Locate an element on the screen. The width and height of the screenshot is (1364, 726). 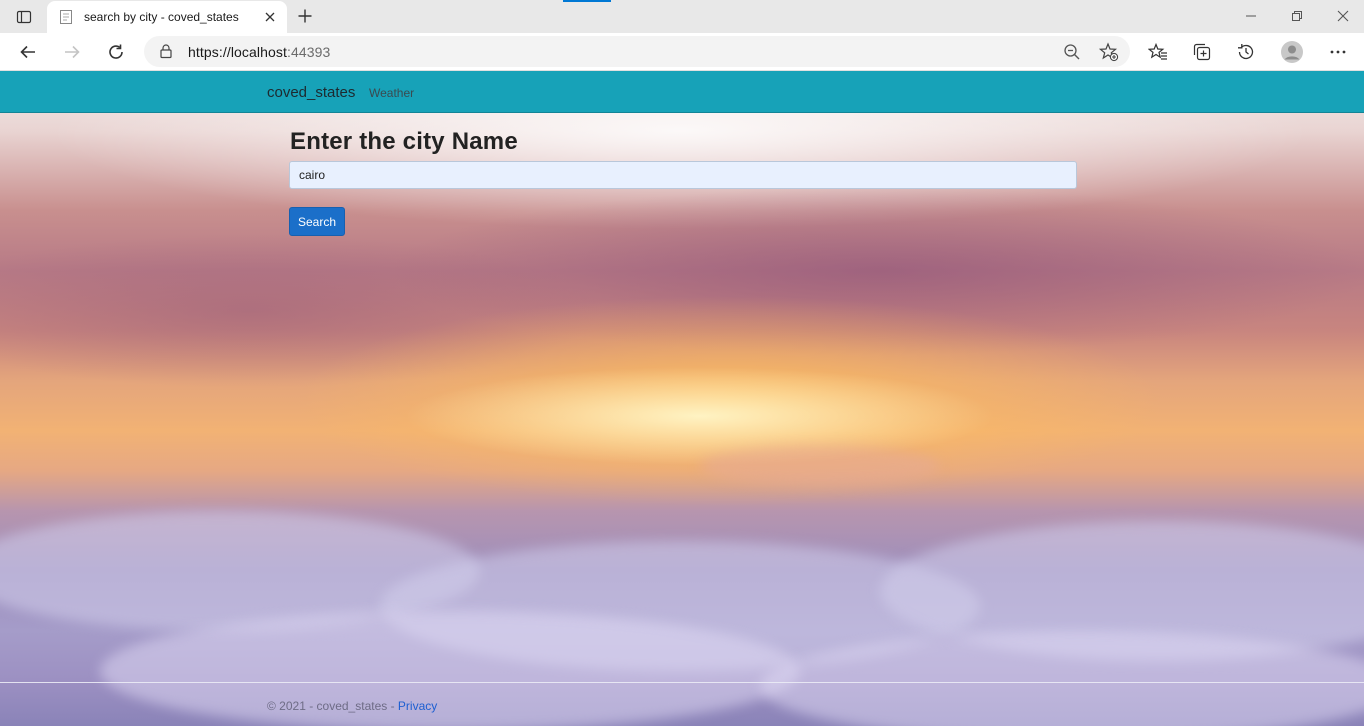
site-brand: coved_states is located at coordinates (311, 92).